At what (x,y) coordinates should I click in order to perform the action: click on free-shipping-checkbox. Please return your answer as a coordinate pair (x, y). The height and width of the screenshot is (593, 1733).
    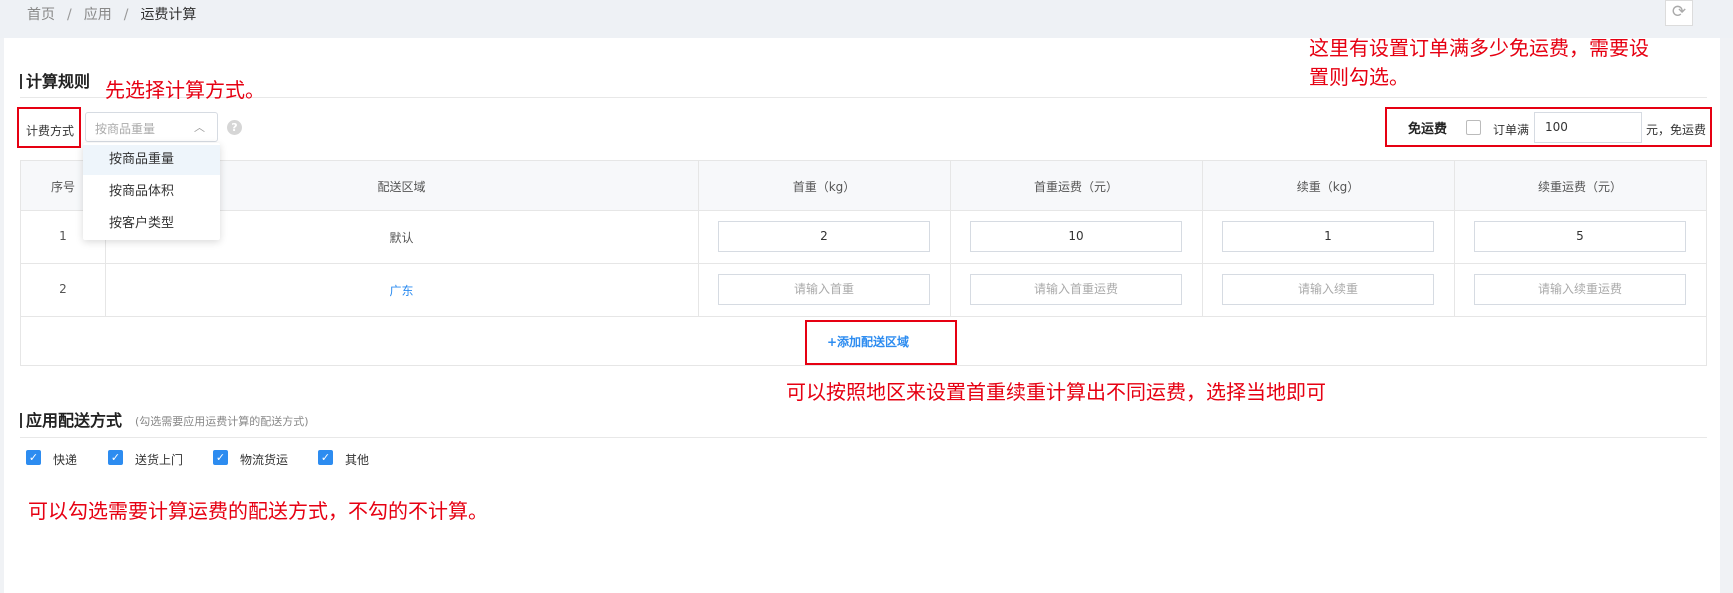
    Looking at the image, I should click on (1473, 127).